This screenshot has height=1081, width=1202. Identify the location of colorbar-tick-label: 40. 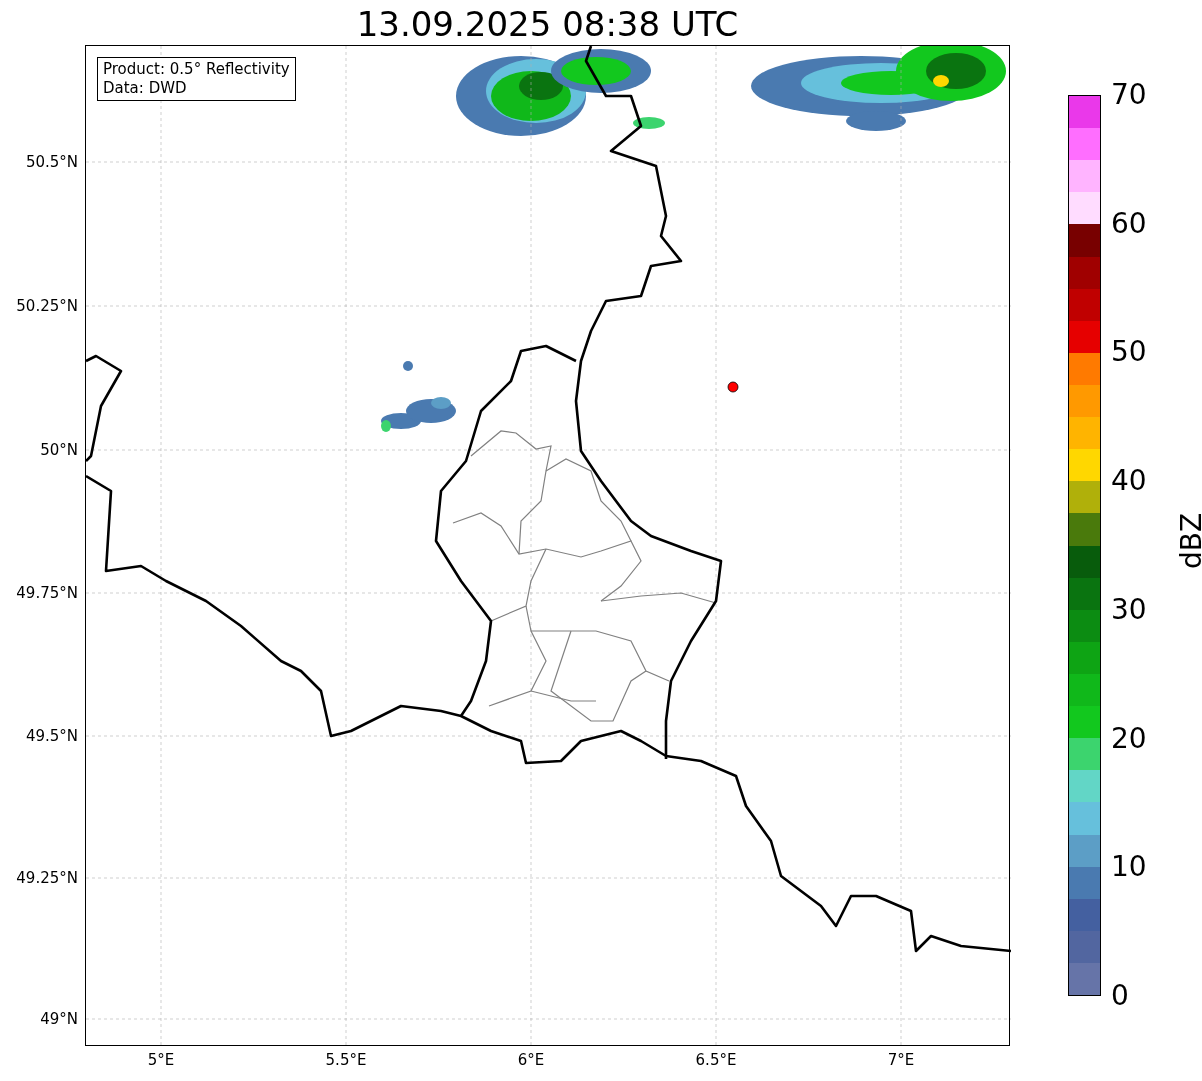
(1129, 481).